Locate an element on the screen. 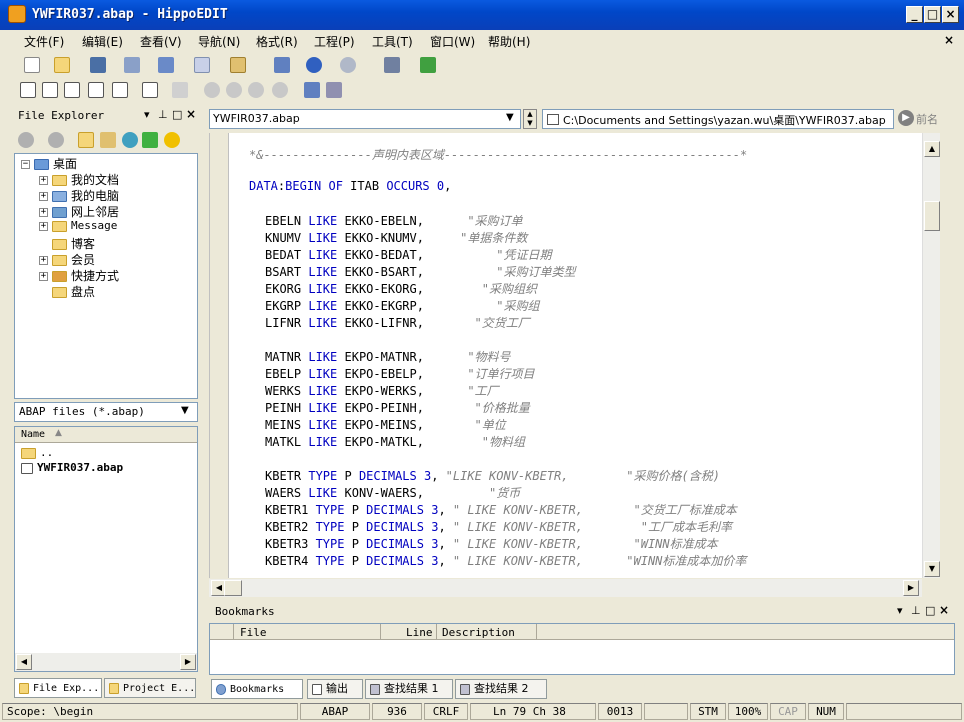 The height and width of the screenshot is (722, 964). menu-file: 文件(F) is located at coordinates (44, 41).